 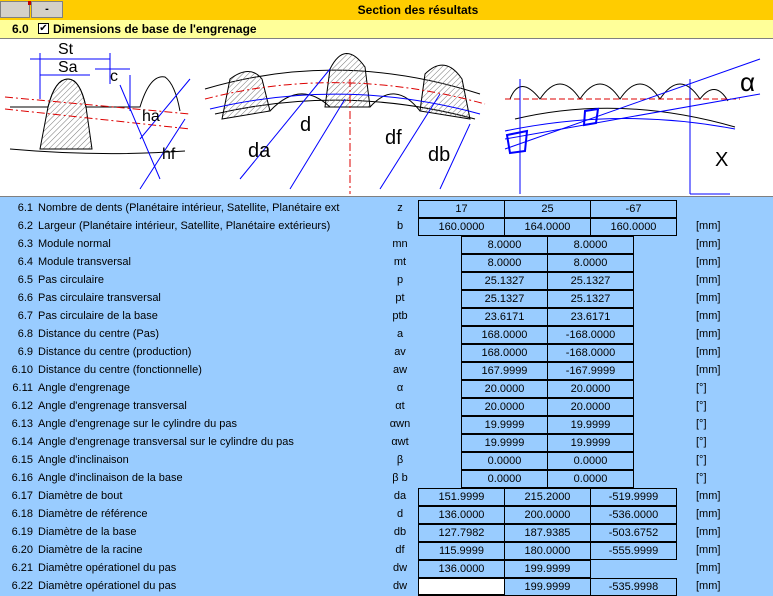 I want to click on row-symbol: β b, so click(x=400, y=478).